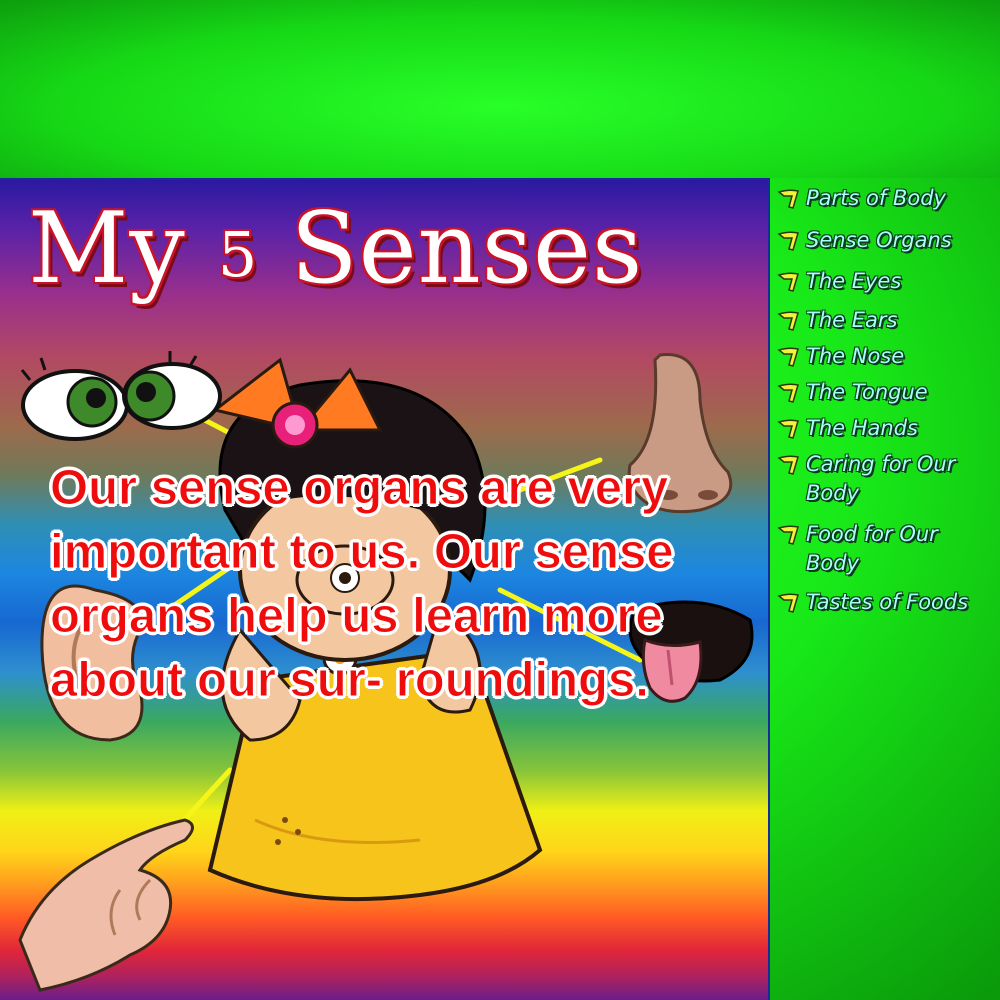  Describe the element at coordinates (855, 356) in the screenshot. I see `sidebar-item-label: The Nose` at that location.